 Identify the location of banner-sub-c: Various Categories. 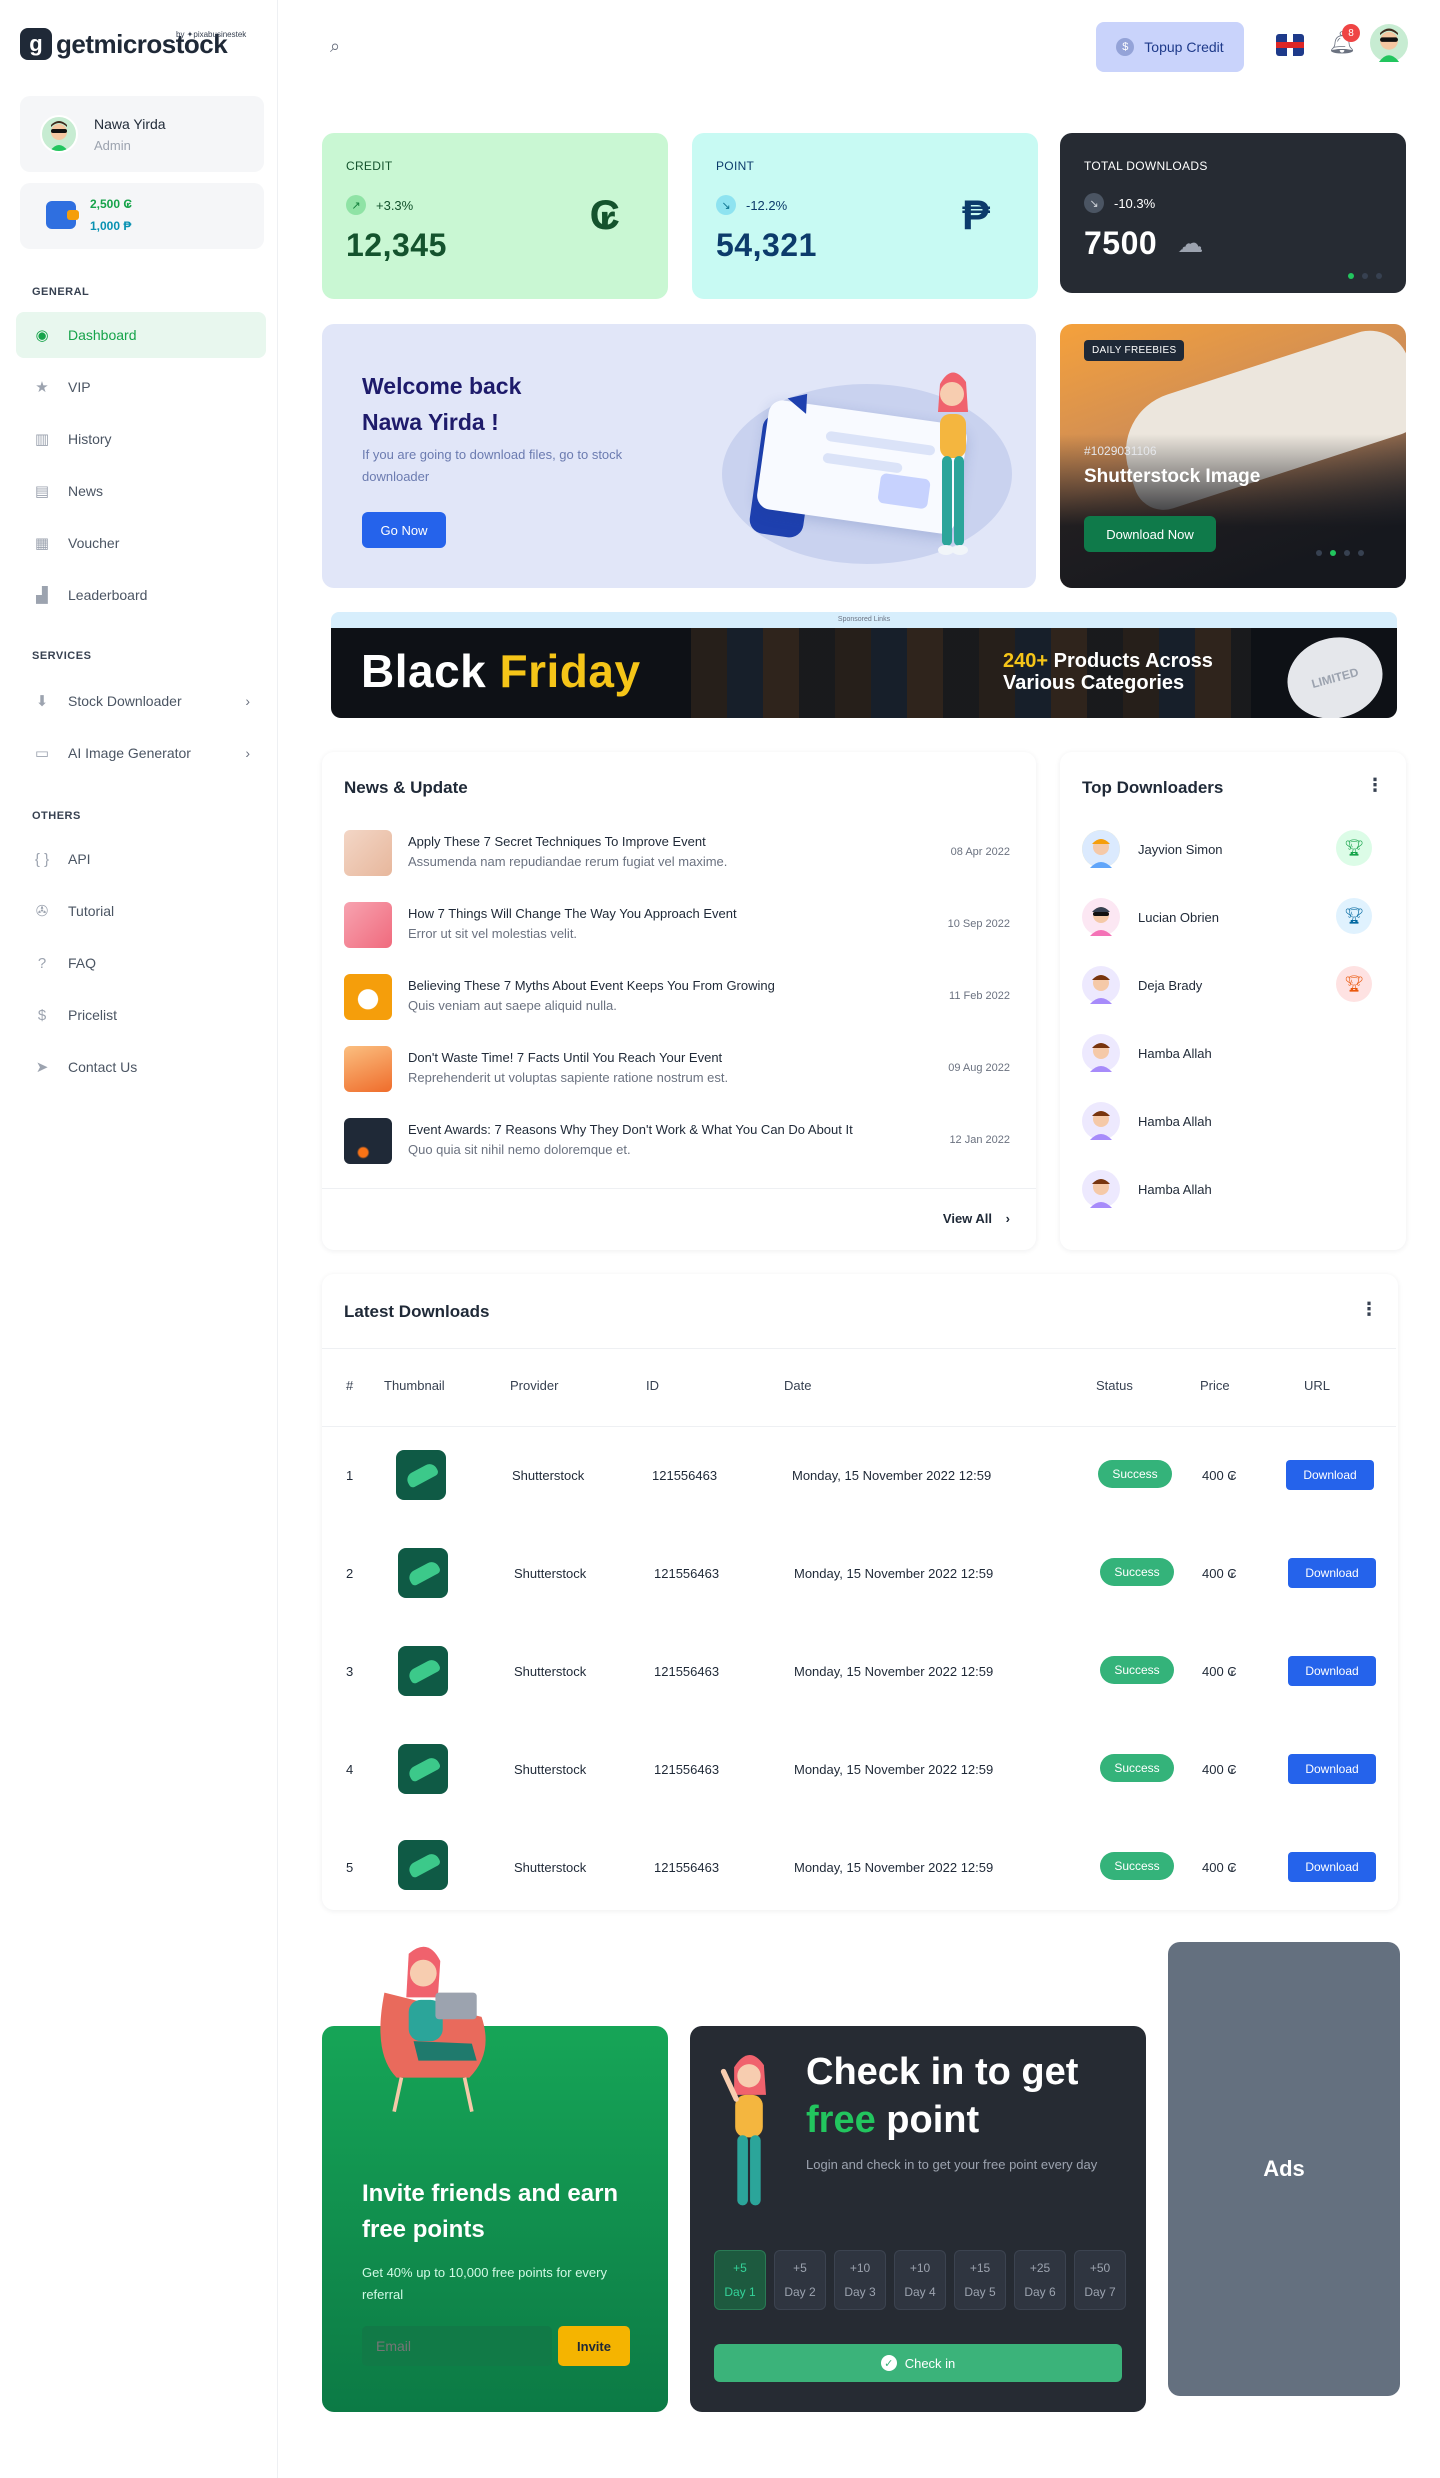
(1094, 683).